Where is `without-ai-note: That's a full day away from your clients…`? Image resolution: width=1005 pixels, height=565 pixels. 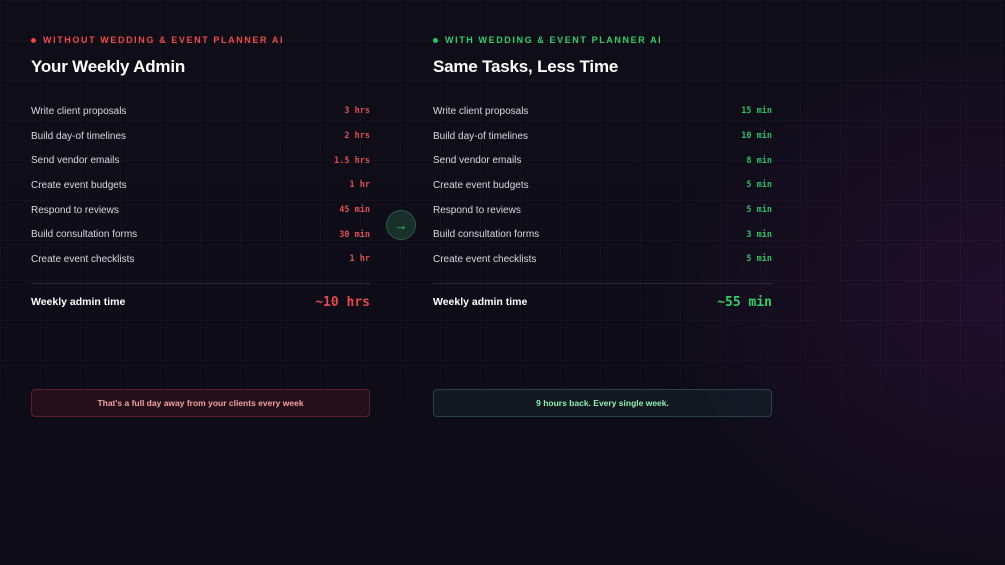 without-ai-note: That's a full day away from your clients… is located at coordinates (200, 403).